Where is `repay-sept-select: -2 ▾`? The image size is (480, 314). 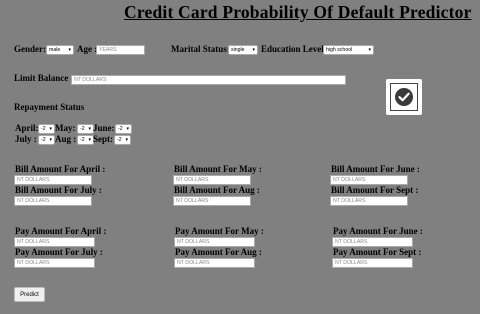 repay-sept-select: -2 ▾ is located at coordinates (122, 140).